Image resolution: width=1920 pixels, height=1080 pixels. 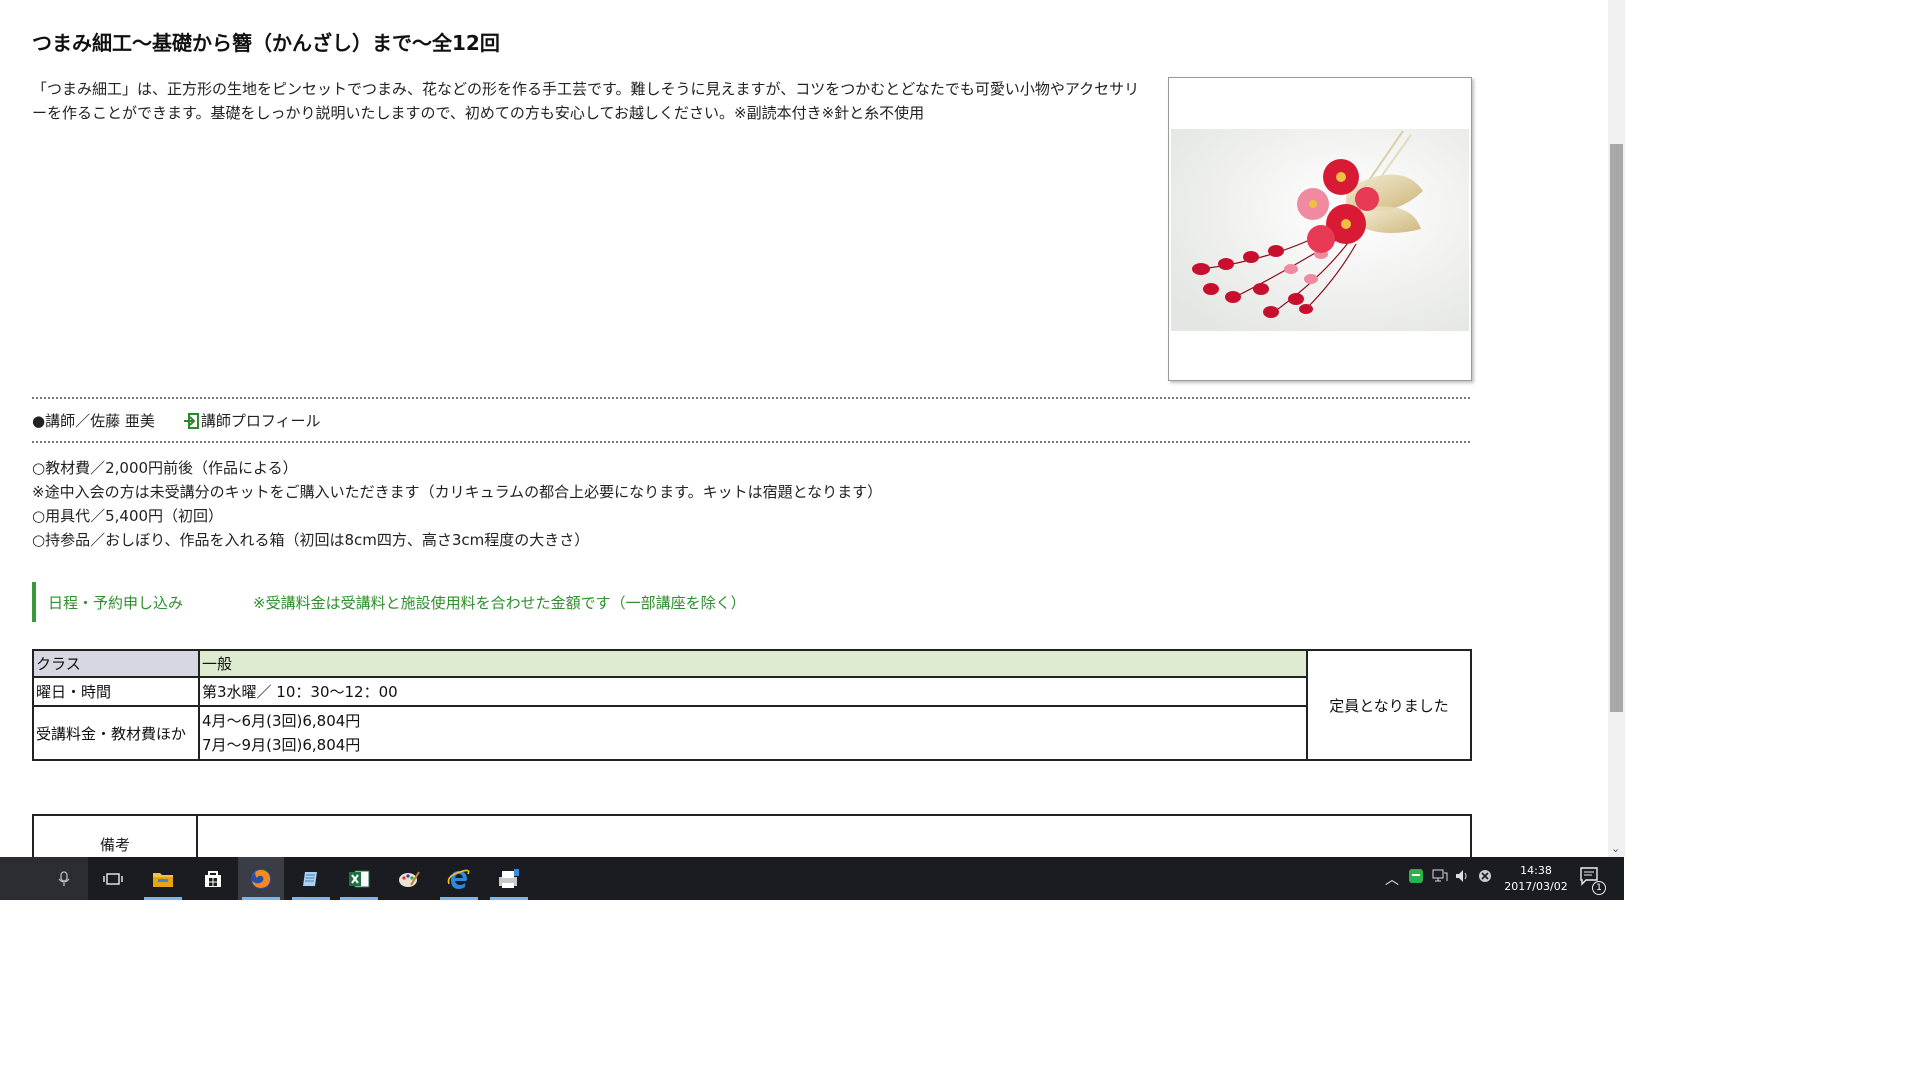 What do you see at coordinates (93, 421) in the screenshot?
I see `instructor-name: ●講師／佐藤 亜美` at bounding box center [93, 421].